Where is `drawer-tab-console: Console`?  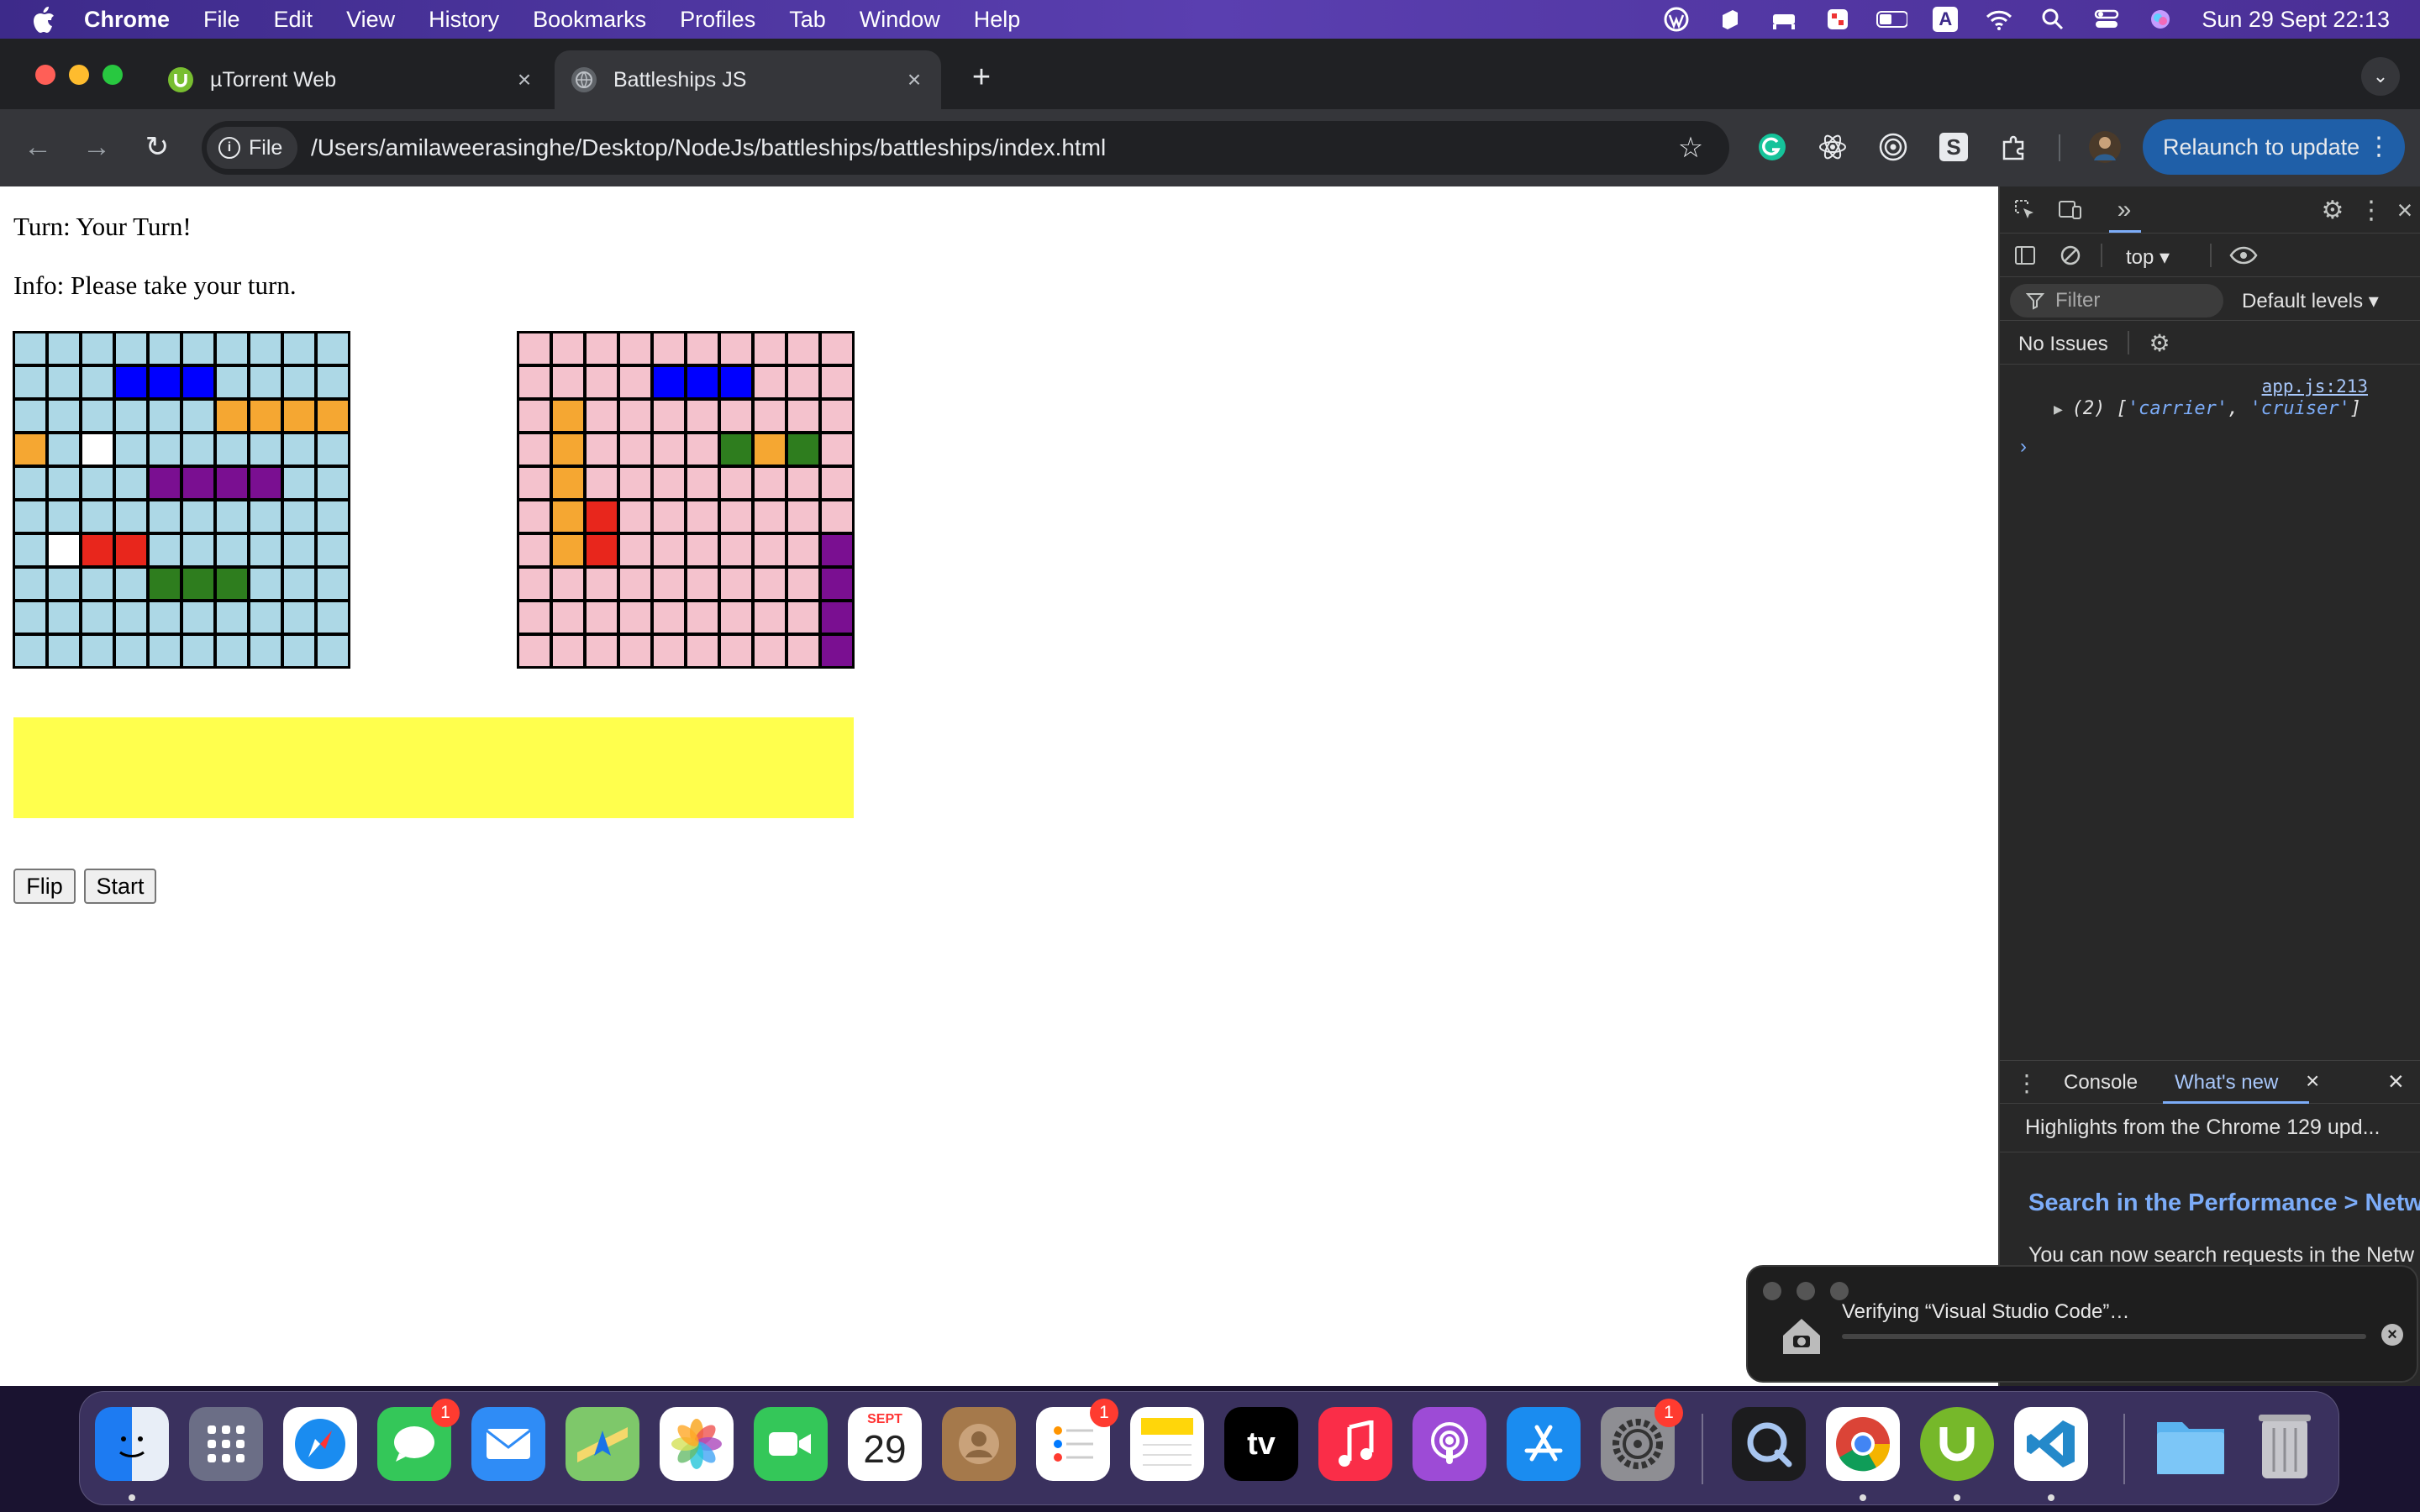
drawer-tab-console: Console is located at coordinates (2101, 1083).